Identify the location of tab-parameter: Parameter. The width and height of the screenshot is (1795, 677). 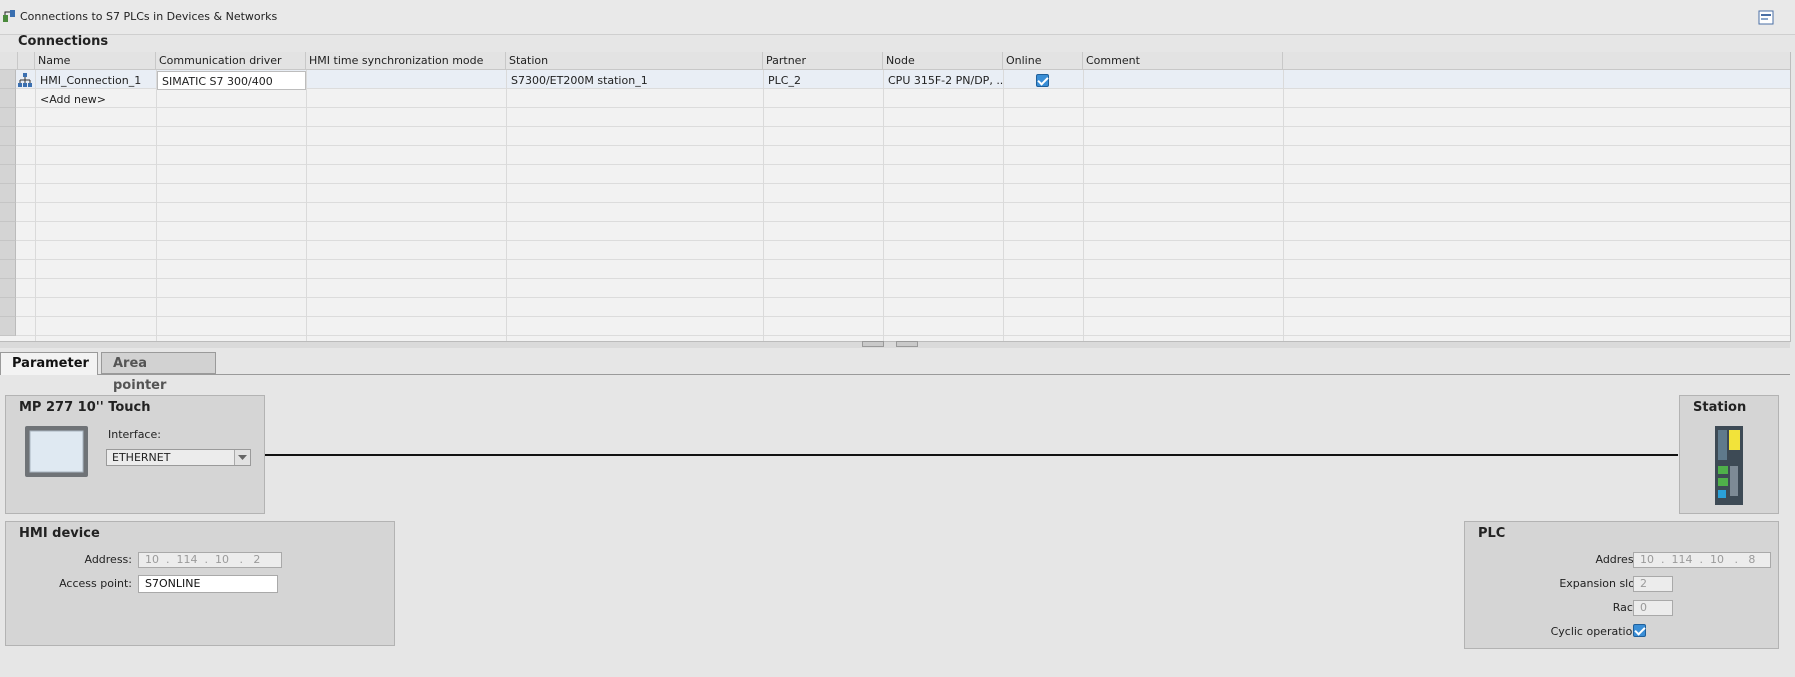
(49, 363).